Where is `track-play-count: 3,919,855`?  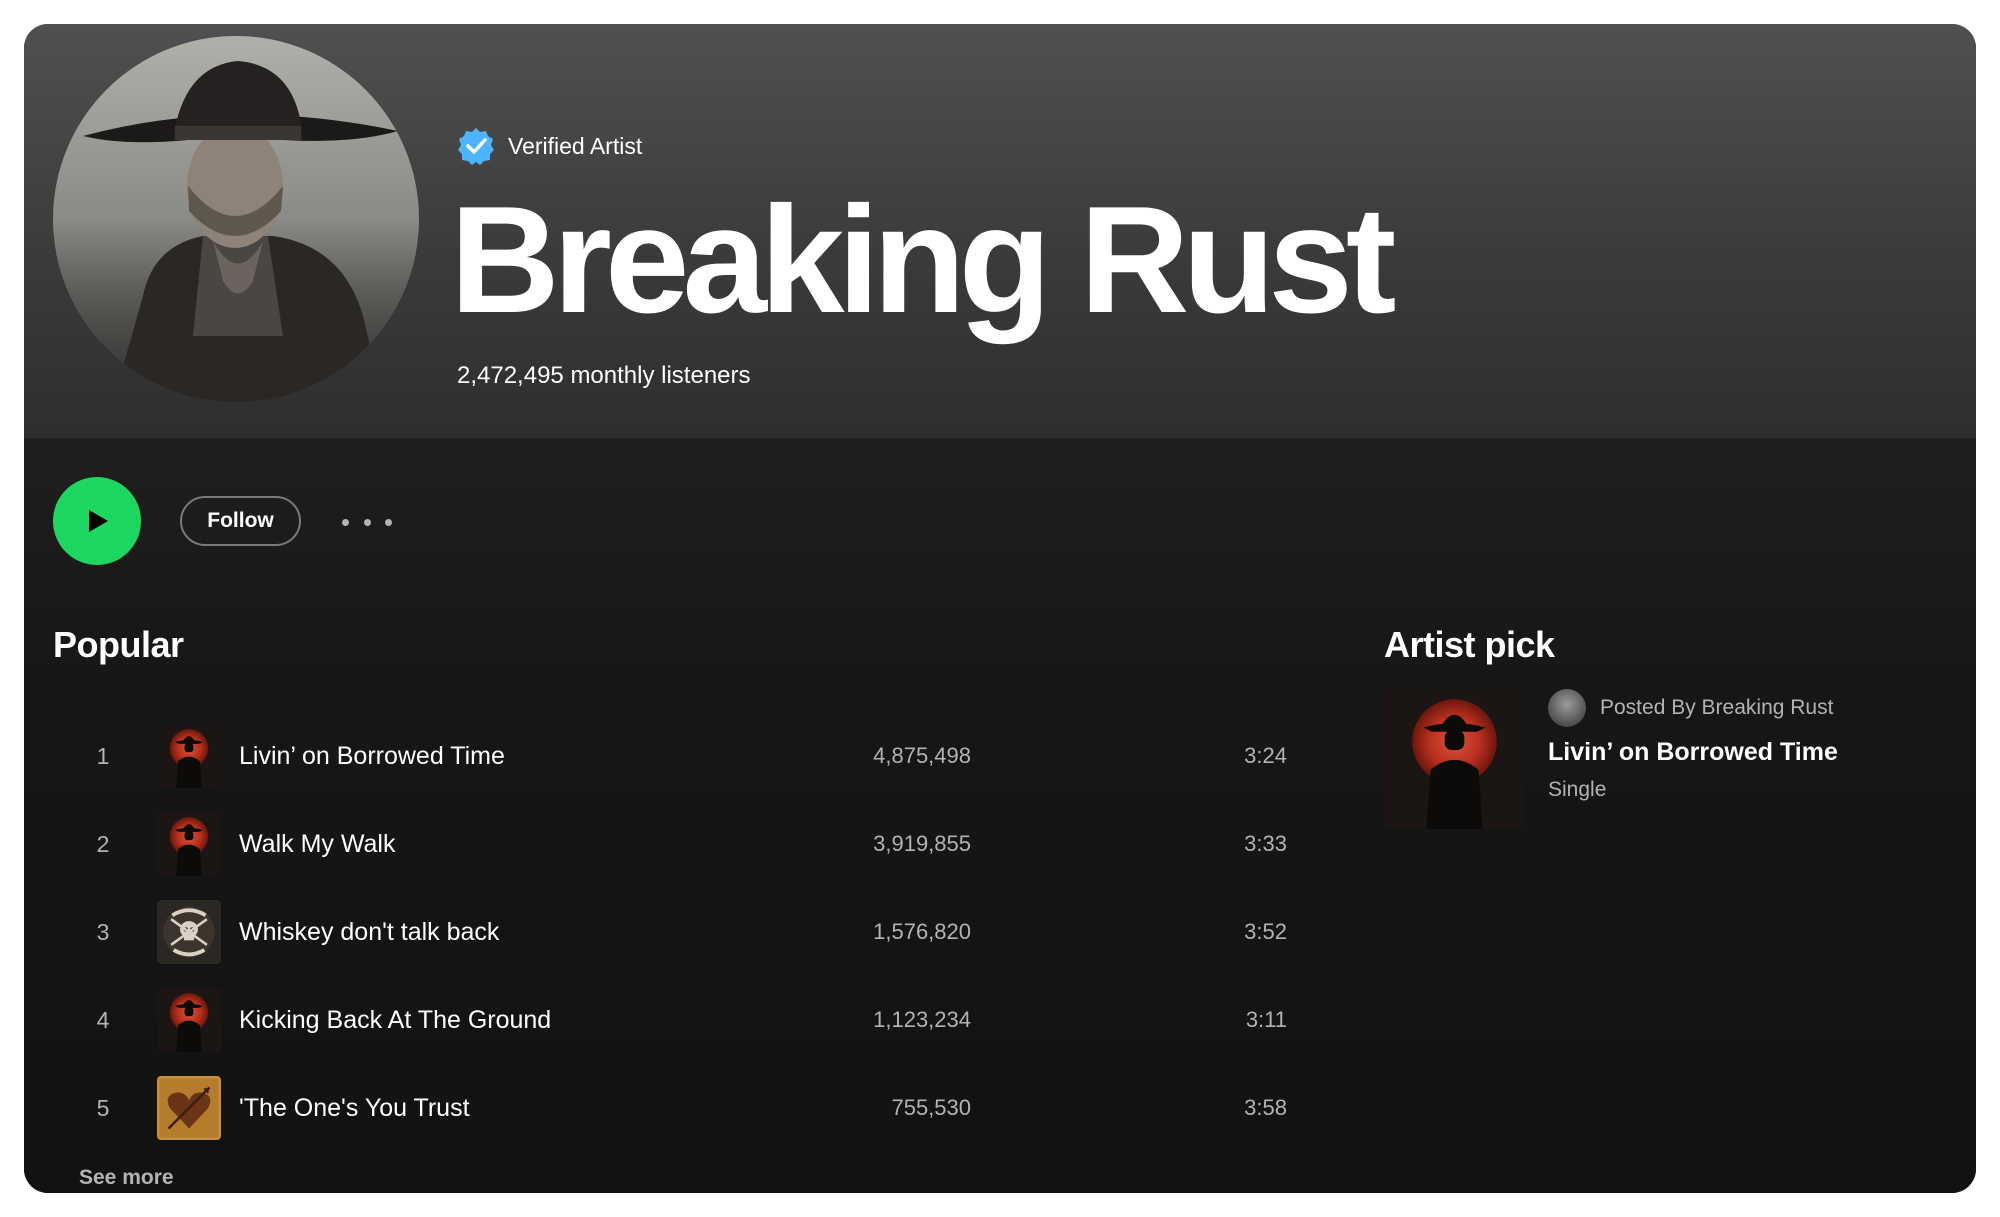
track-play-count: 3,919,855 is located at coordinates (922, 843).